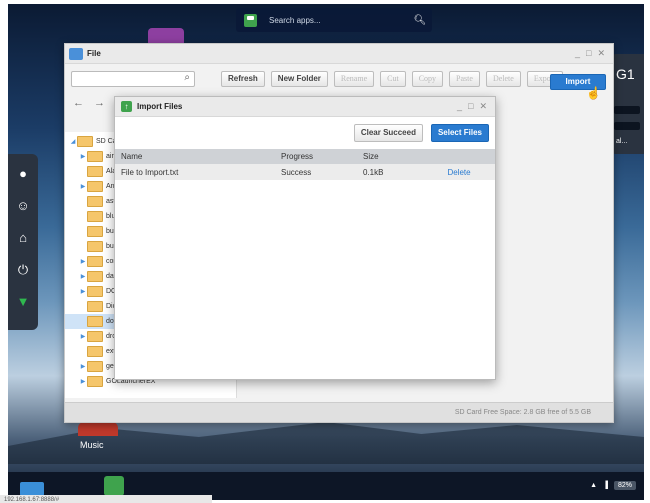 This screenshot has height=503, width=650. What do you see at coordinates (23, 174) in the screenshot?
I see `chat-icon: ●` at bounding box center [23, 174].